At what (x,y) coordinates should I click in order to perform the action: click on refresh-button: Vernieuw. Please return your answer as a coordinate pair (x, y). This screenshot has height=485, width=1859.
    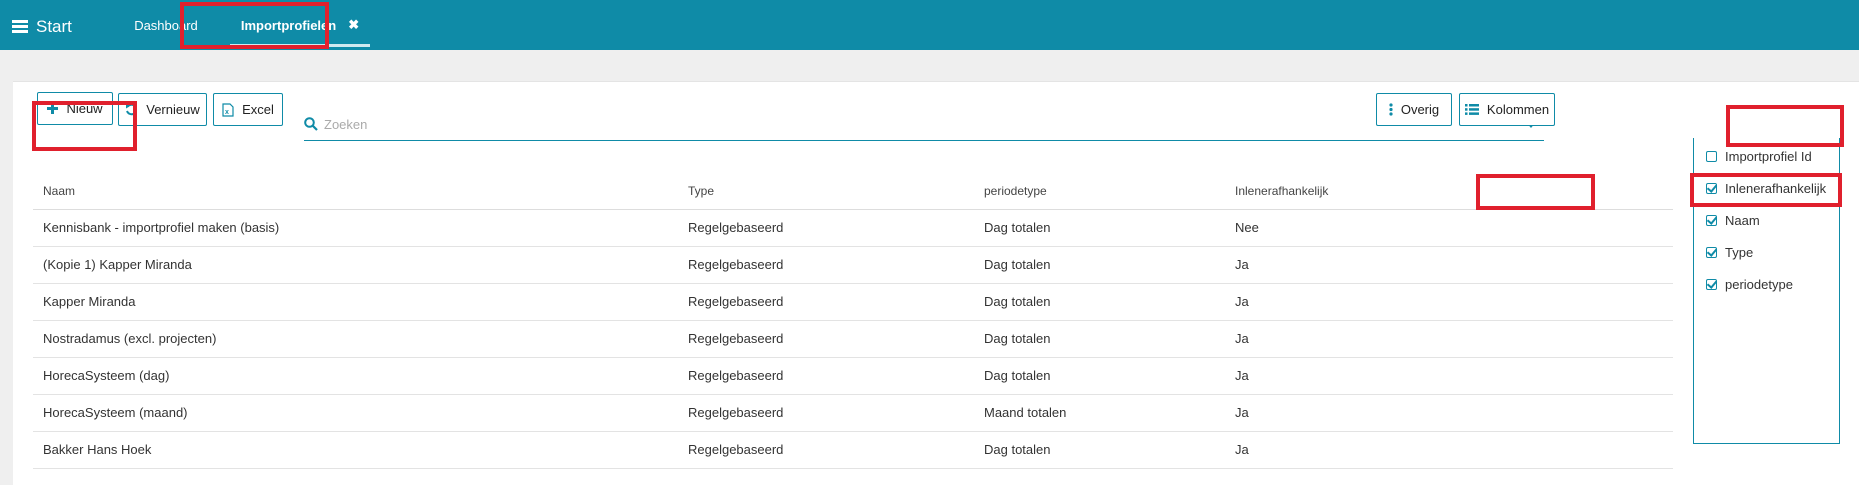
    Looking at the image, I should click on (162, 109).